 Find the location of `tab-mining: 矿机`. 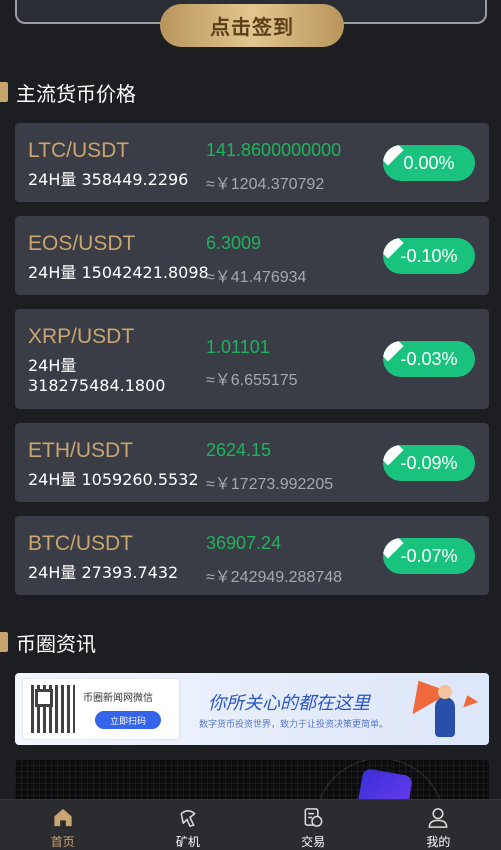

tab-mining: 矿机 is located at coordinates (187, 825).